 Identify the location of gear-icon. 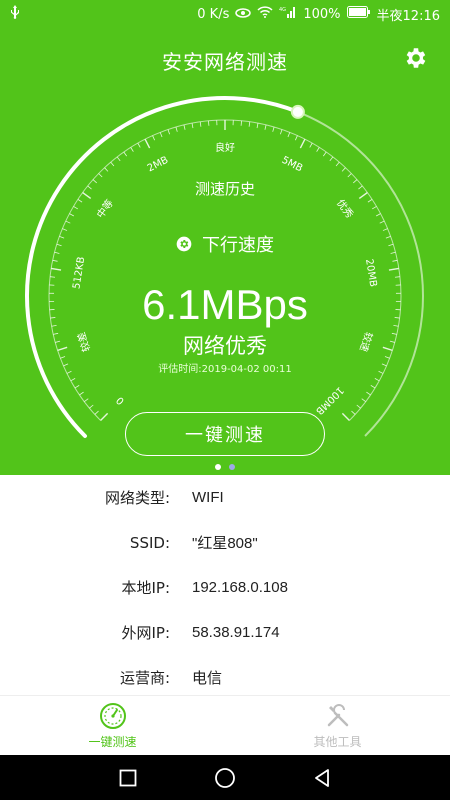
(184, 244).